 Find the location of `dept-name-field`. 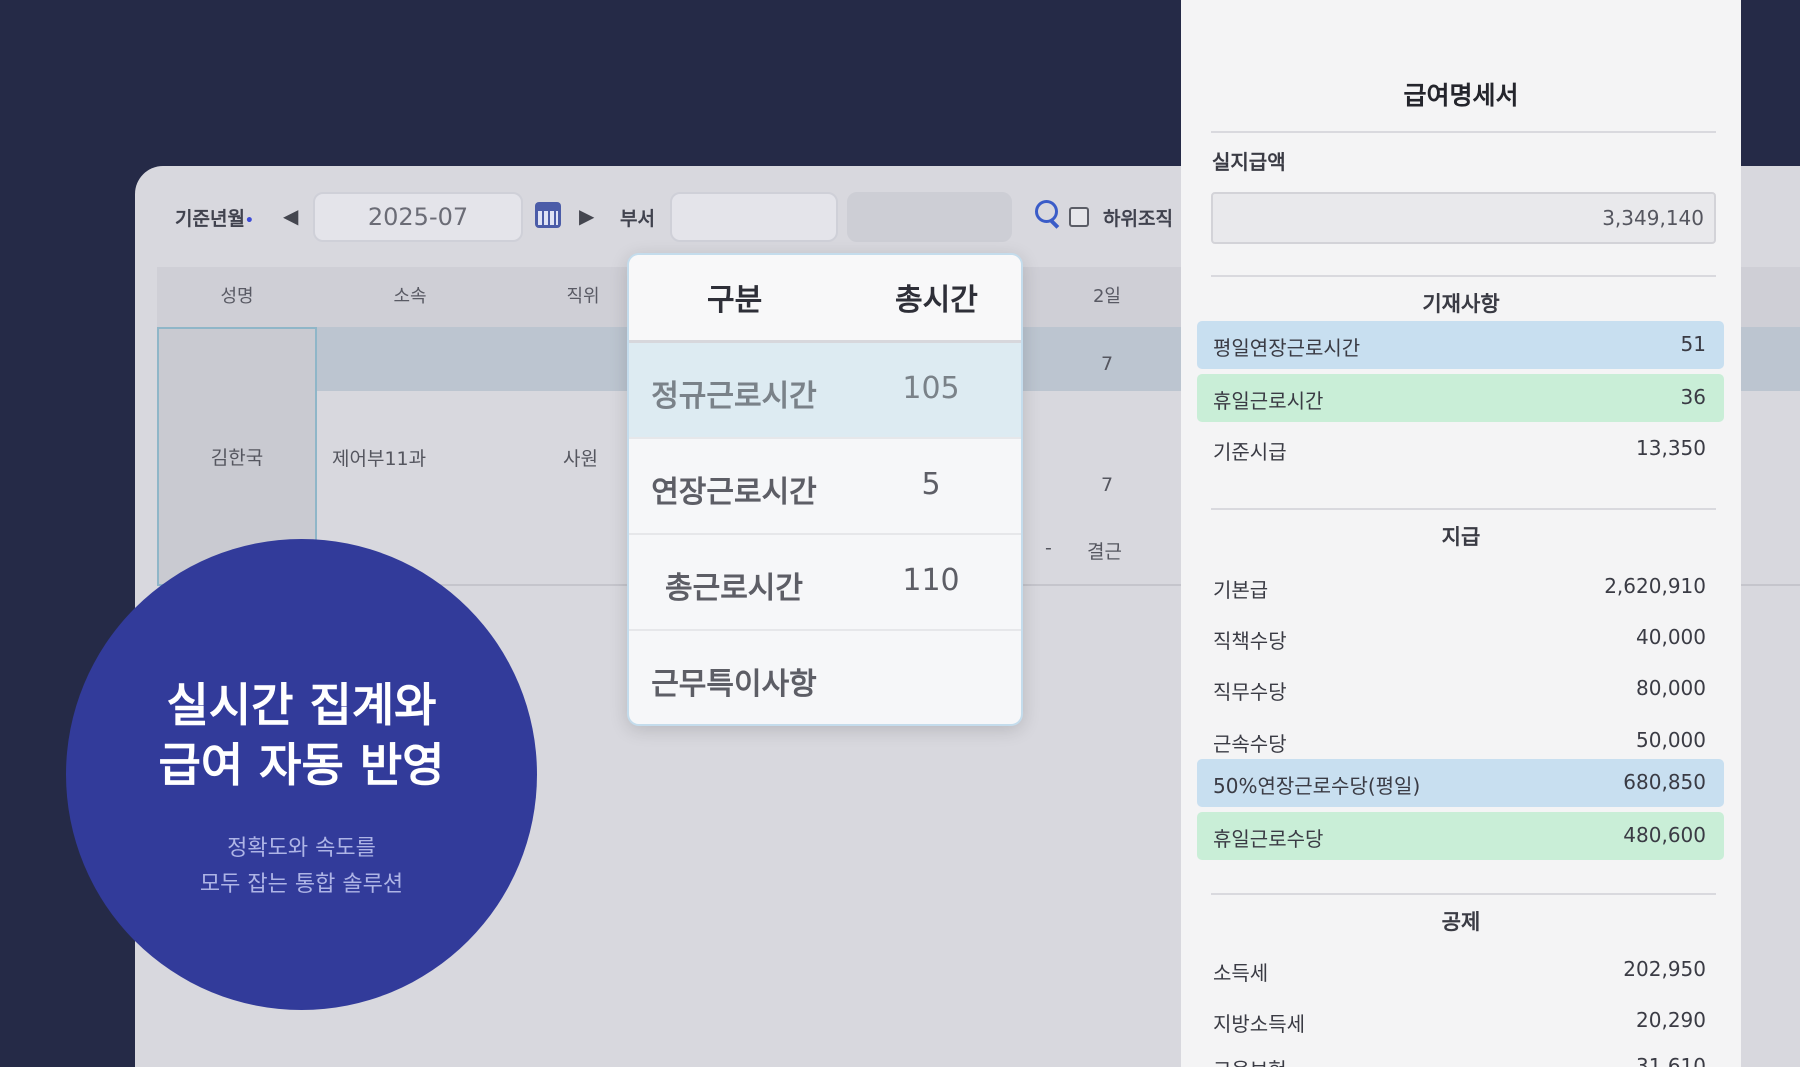

dept-name-field is located at coordinates (929, 217).